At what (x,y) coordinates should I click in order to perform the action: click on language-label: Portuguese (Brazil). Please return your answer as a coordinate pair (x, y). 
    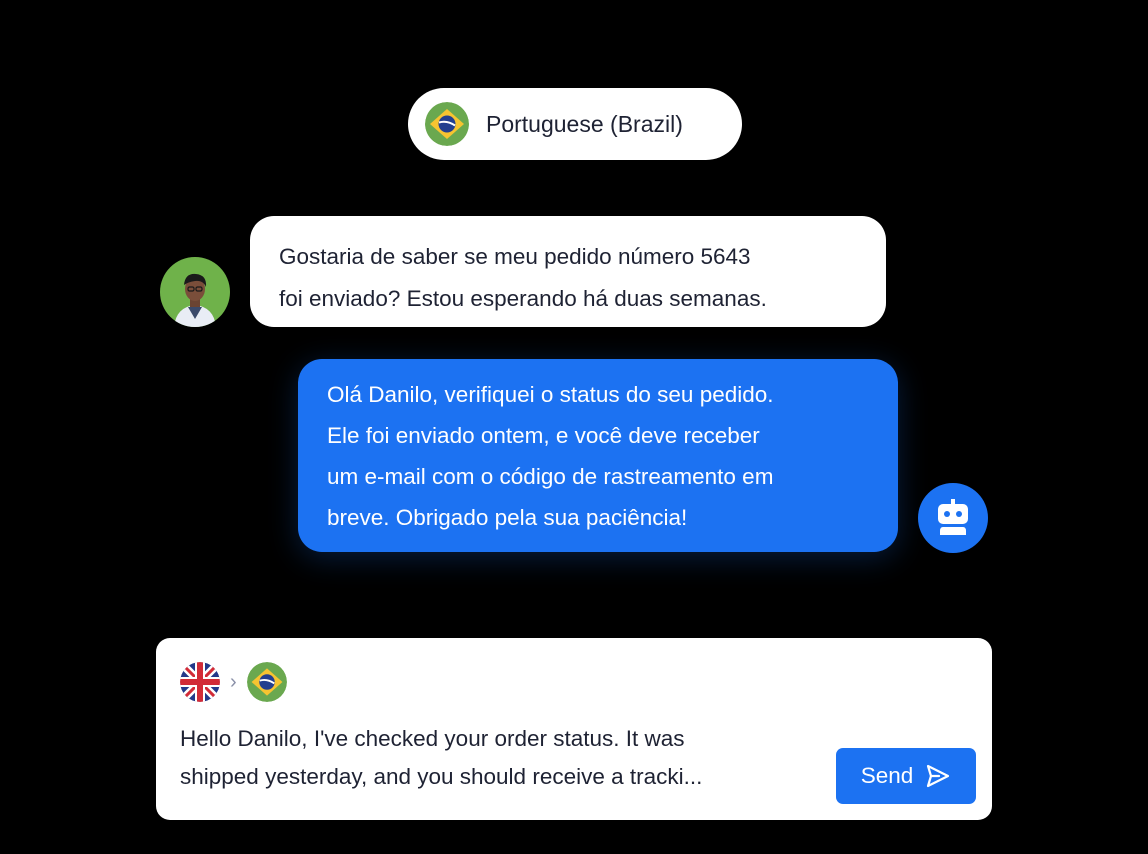
    Looking at the image, I should click on (584, 123).